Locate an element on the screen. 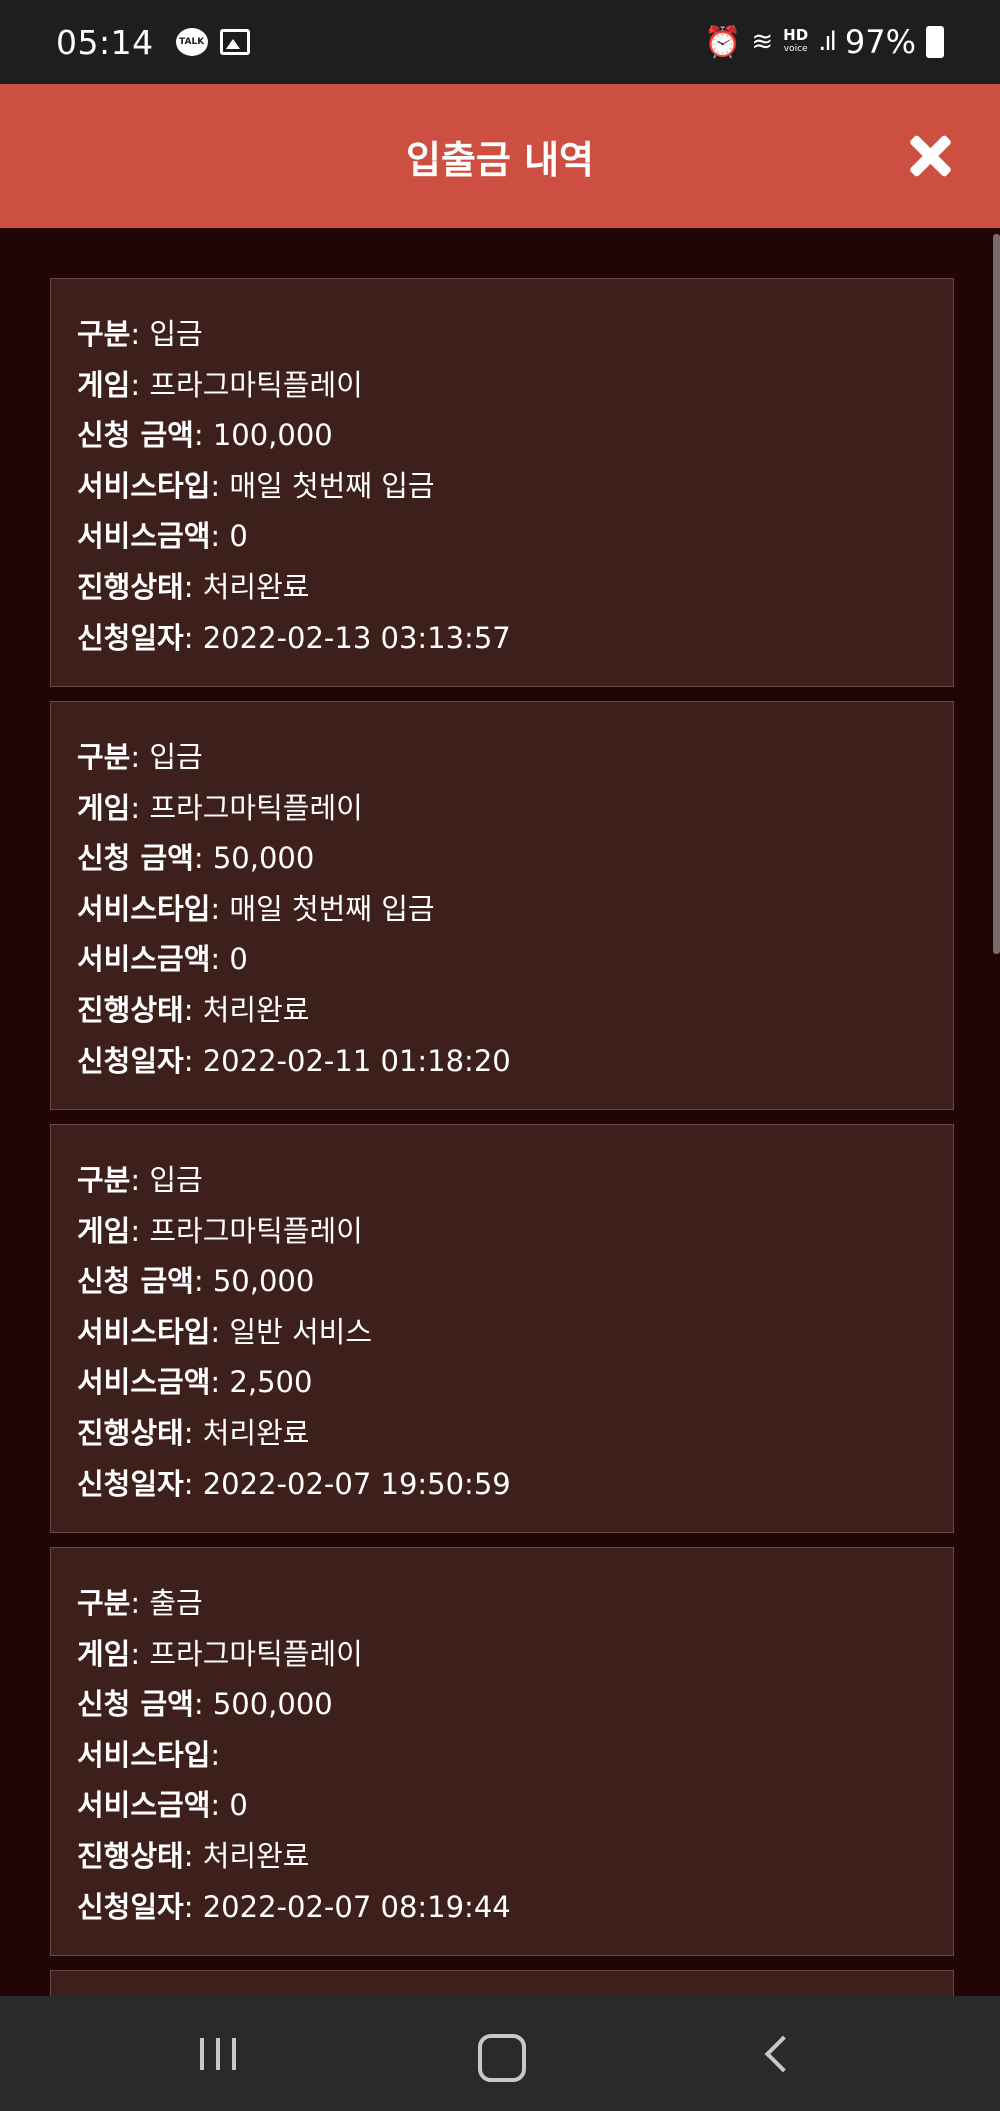 This screenshot has height=2111, width=1000. service-type-value: 일반 서비스 is located at coordinates (301, 1331).